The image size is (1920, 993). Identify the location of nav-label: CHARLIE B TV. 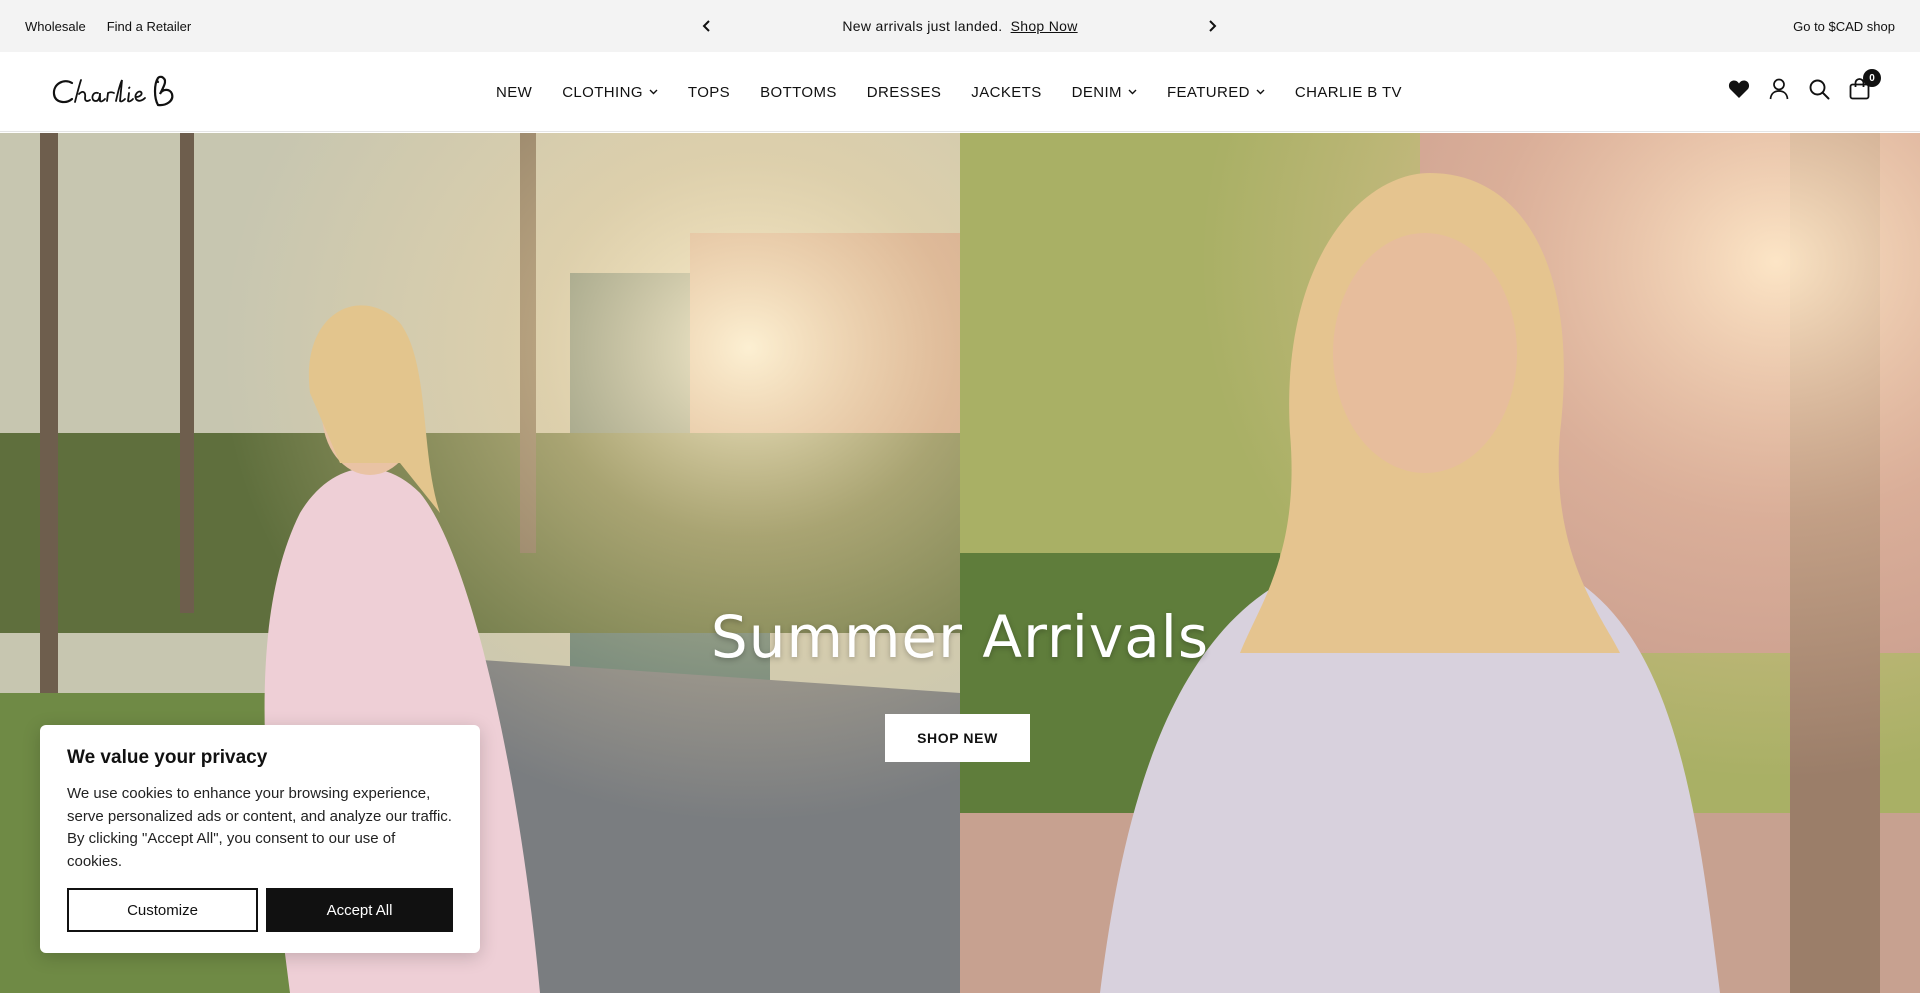
(1348, 92).